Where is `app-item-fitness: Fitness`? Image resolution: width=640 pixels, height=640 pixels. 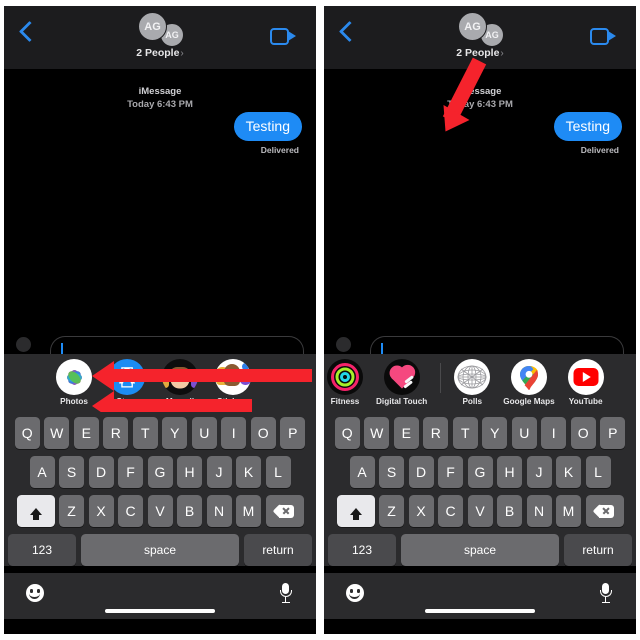 app-item-fitness: Fitness is located at coordinates (345, 382).